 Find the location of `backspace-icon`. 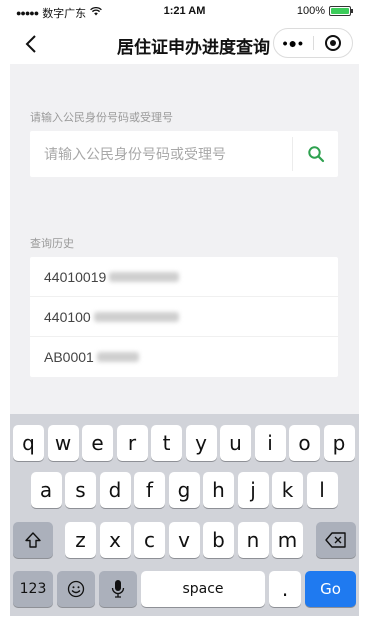

backspace-icon is located at coordinates (335, 540).